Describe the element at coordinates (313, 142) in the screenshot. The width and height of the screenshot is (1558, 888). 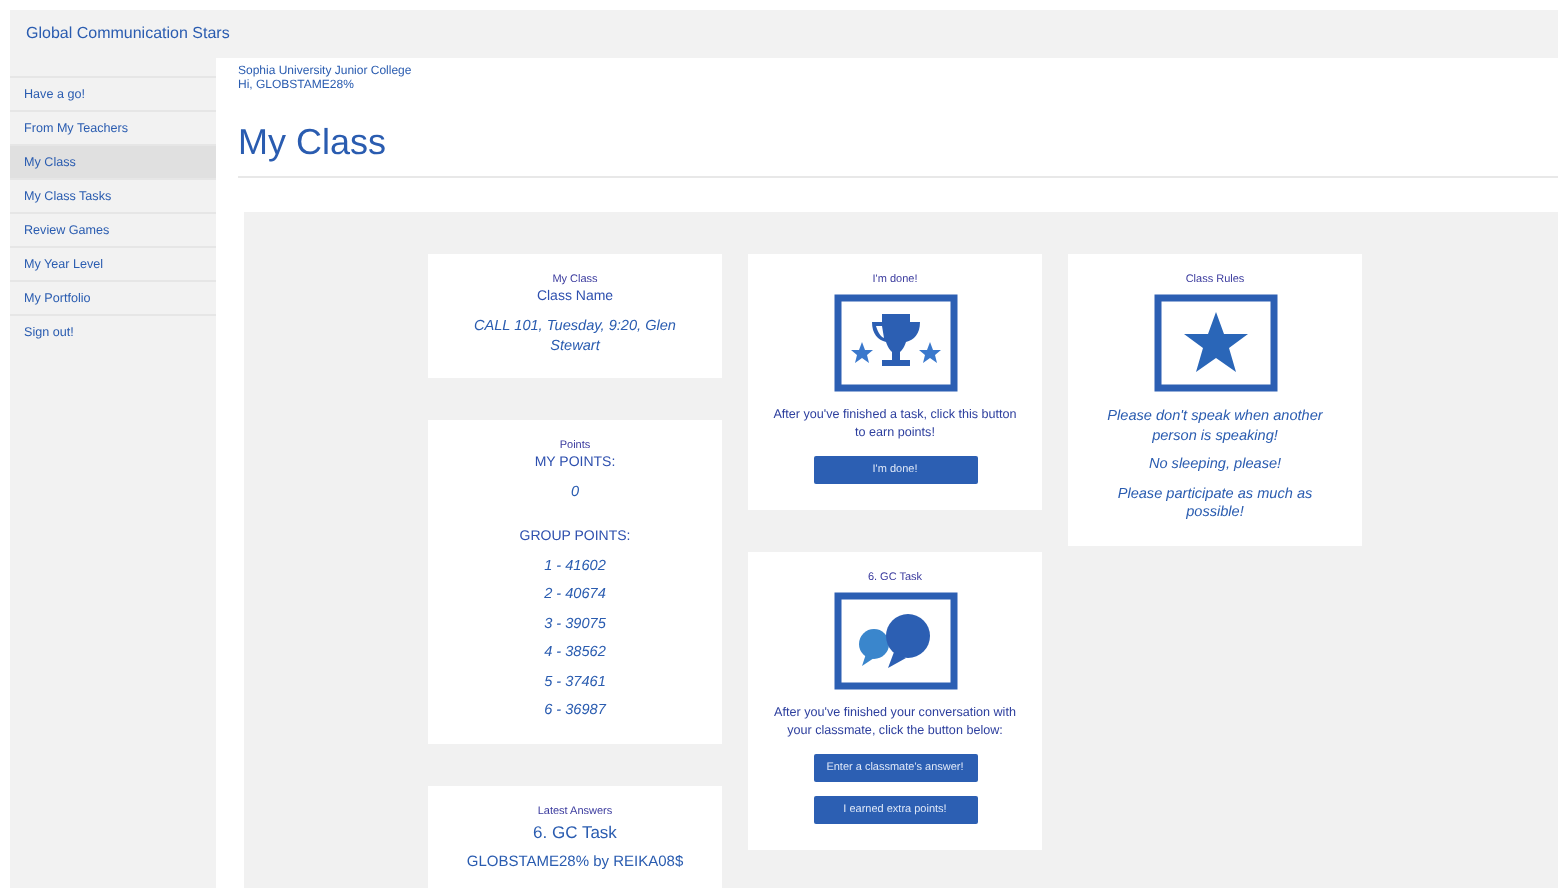
I see `page-title: My Class` at that location.